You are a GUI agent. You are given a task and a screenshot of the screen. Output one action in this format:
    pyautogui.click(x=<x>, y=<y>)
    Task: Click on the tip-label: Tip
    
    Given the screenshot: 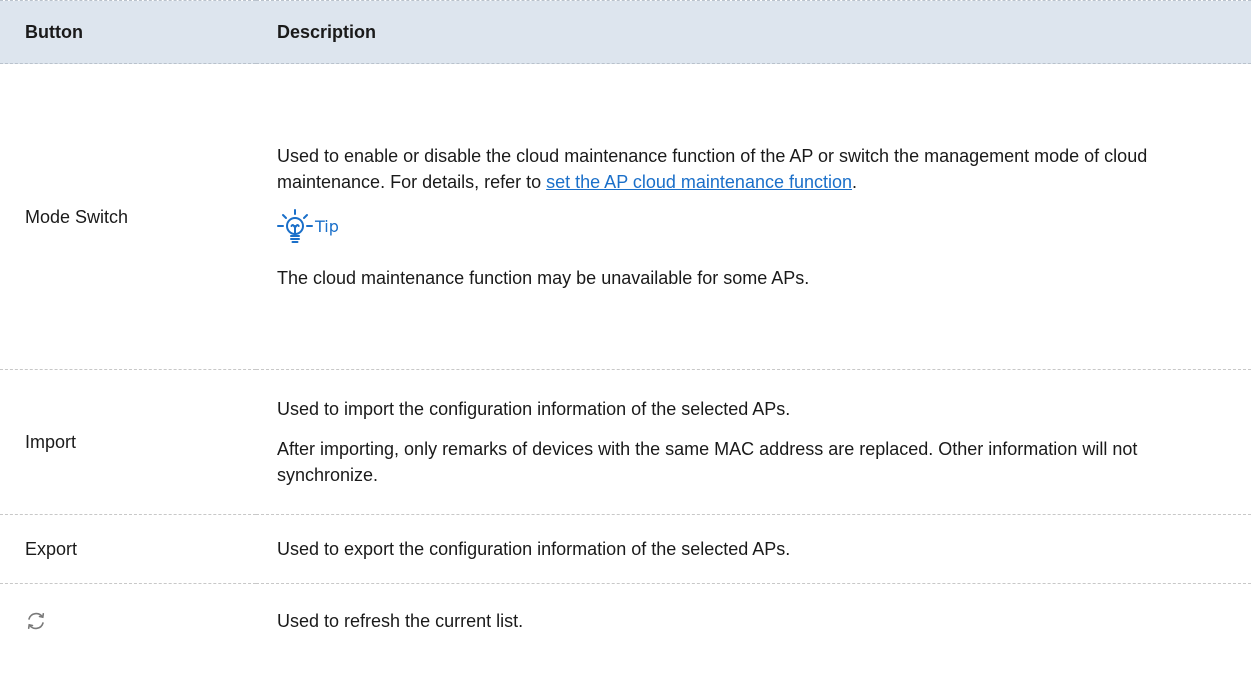 What is the action you would take?
    pyautogui.click(x=327, y=226)
    